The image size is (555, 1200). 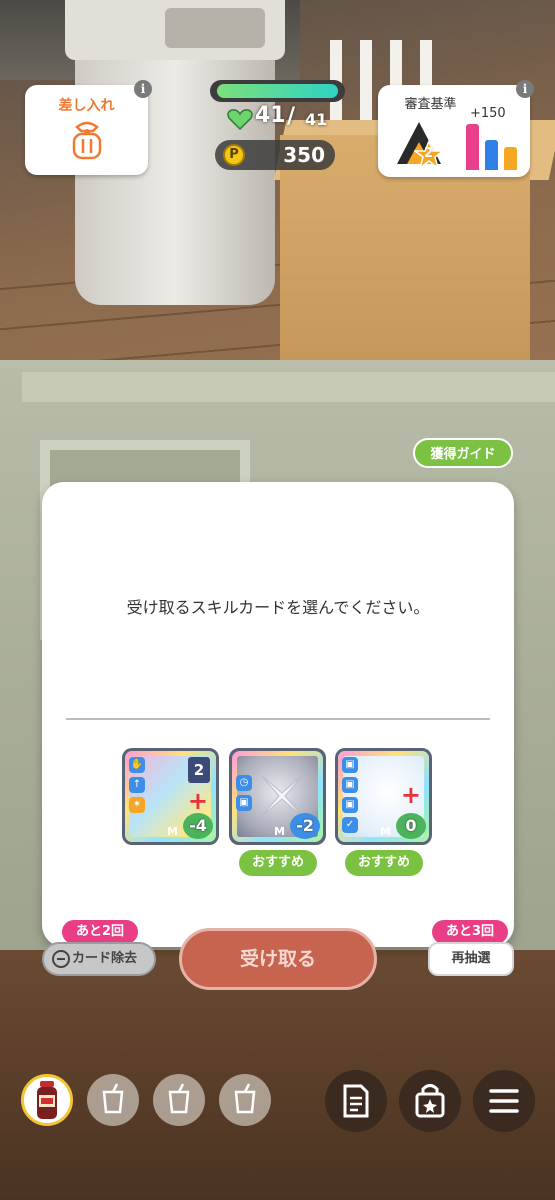 What do you see at coordinates (278, 959) in the screenshot?
I see `receive-button: 受け取る` at bounding box center [278, 959].